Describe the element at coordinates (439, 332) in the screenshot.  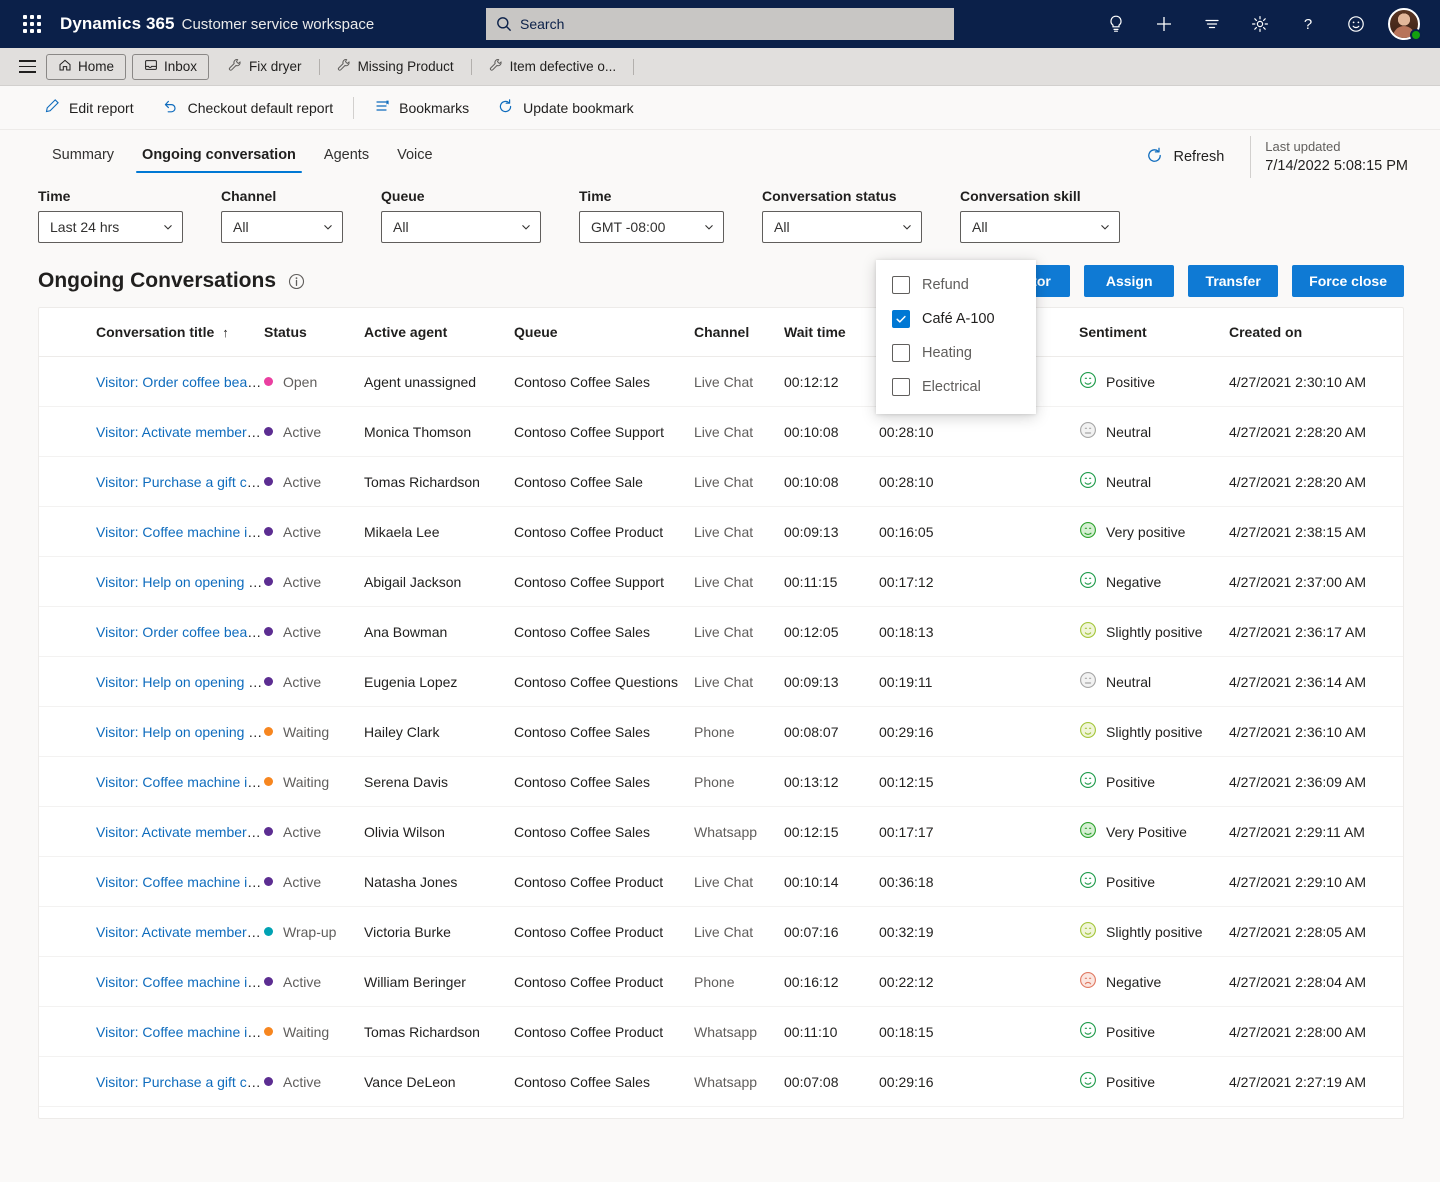
I see `column-header-active-agent: Active agent` at that location.